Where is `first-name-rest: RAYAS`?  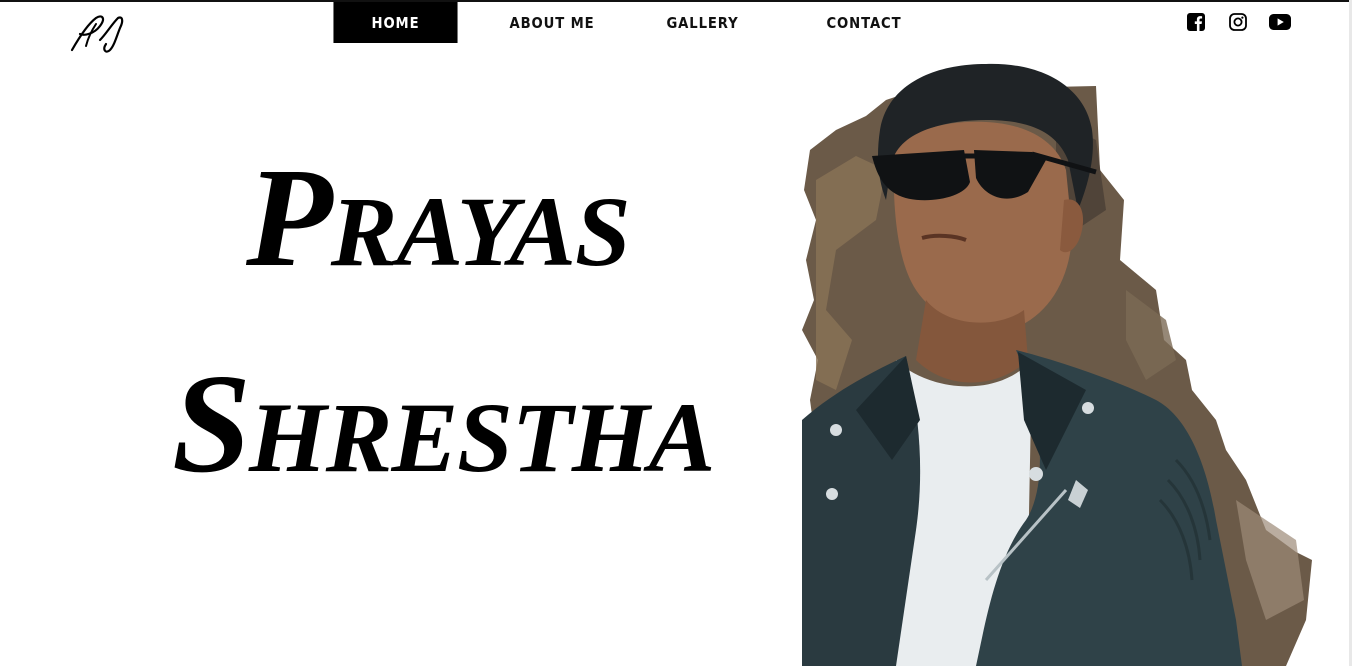
first-name-rest: RAYAS is located at coordinates (480, 231).